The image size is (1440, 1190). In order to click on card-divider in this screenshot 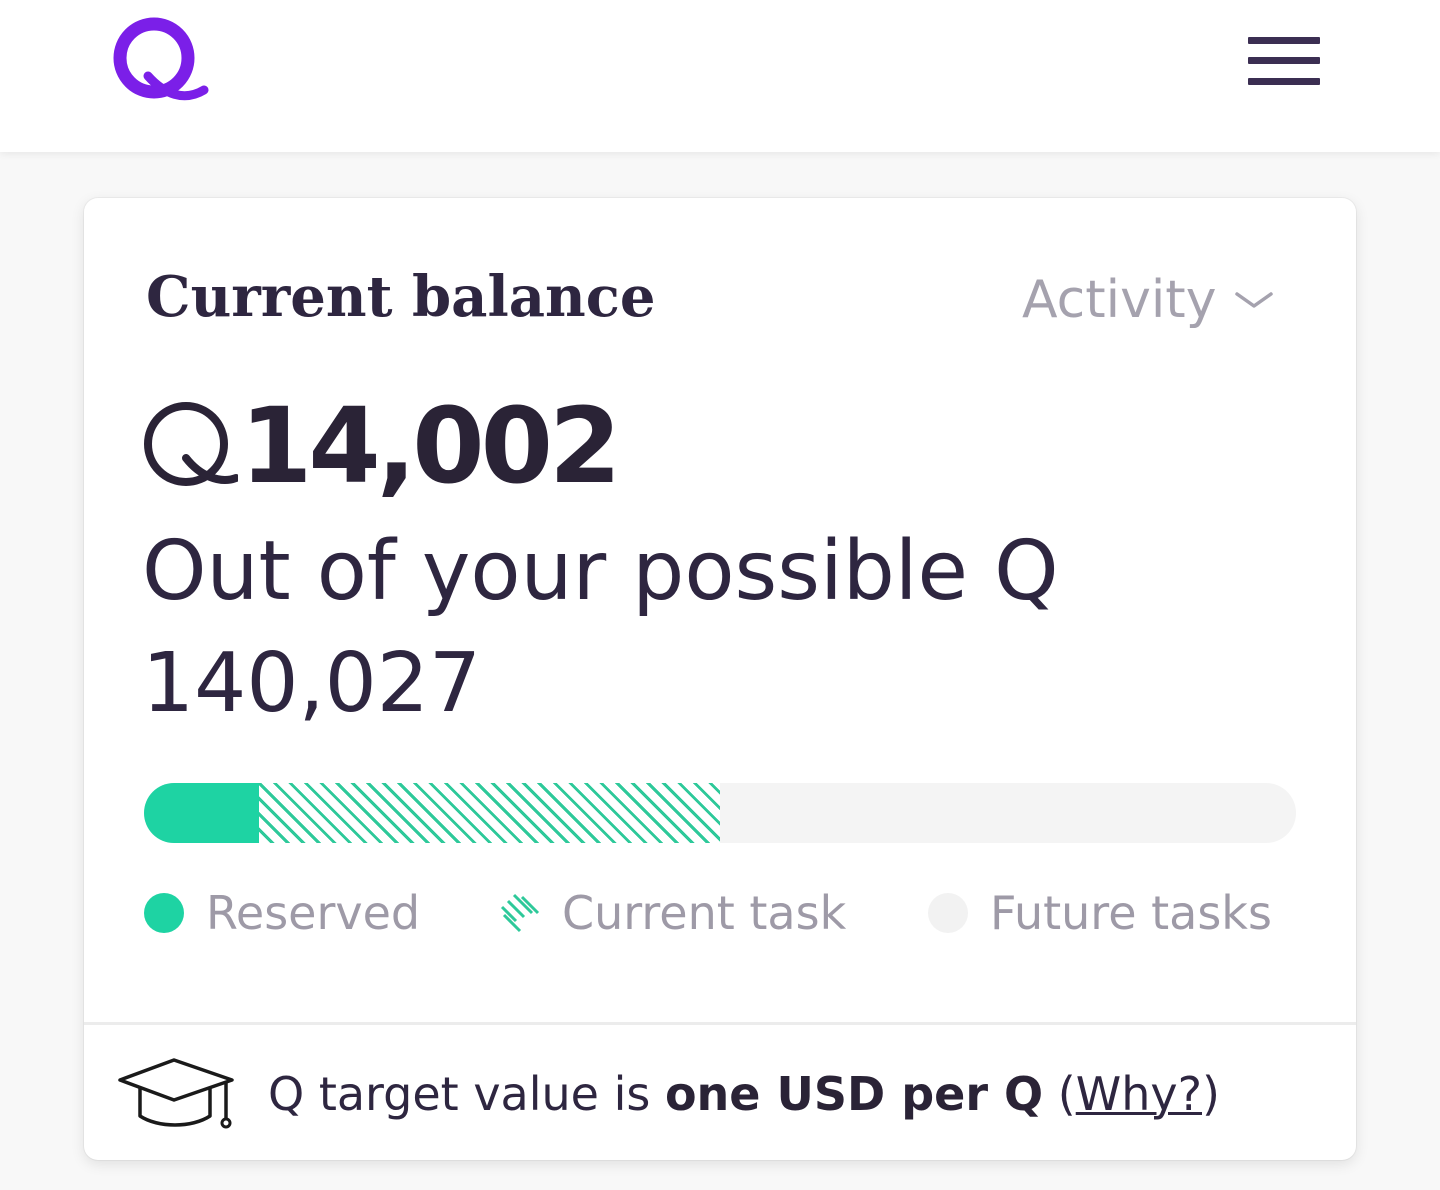, I will do `click(720, 1023)`.